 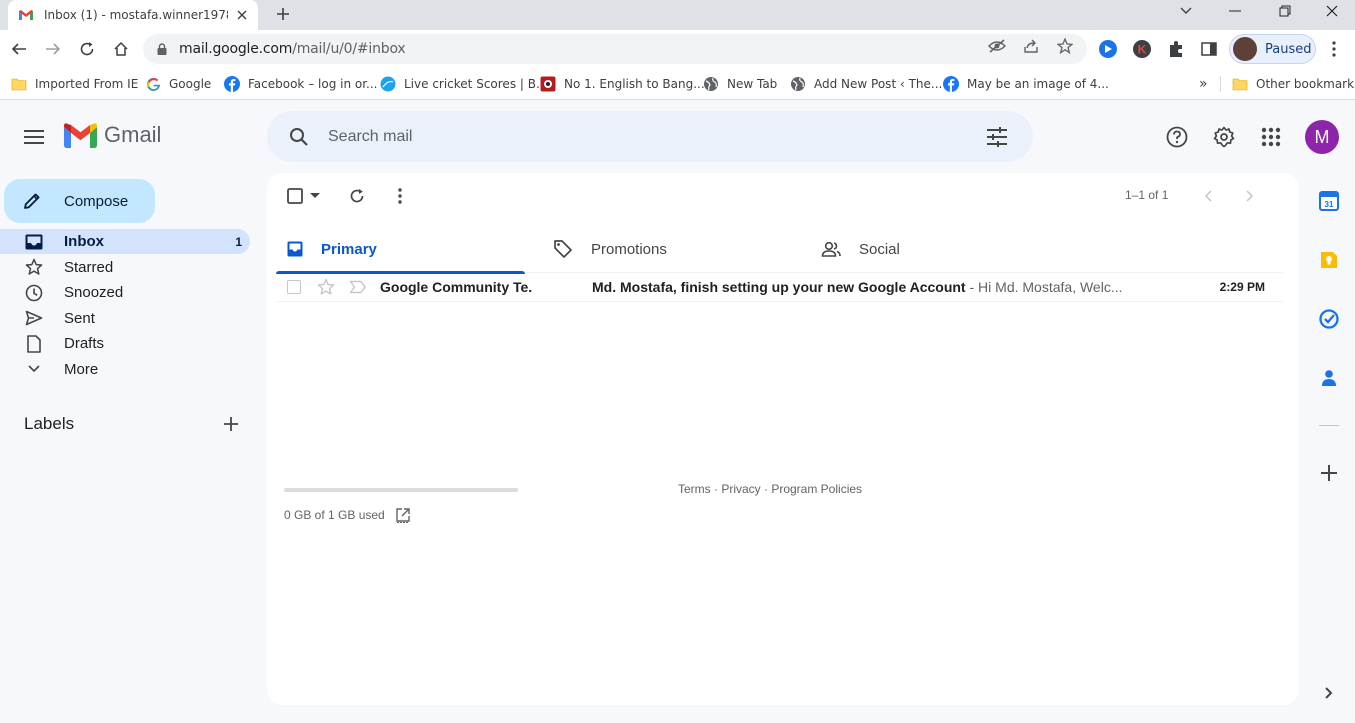 What do you see at coordinates (283, 14) in the screenshot?
I see `new-tab-button` at bounding box center [283, 14].